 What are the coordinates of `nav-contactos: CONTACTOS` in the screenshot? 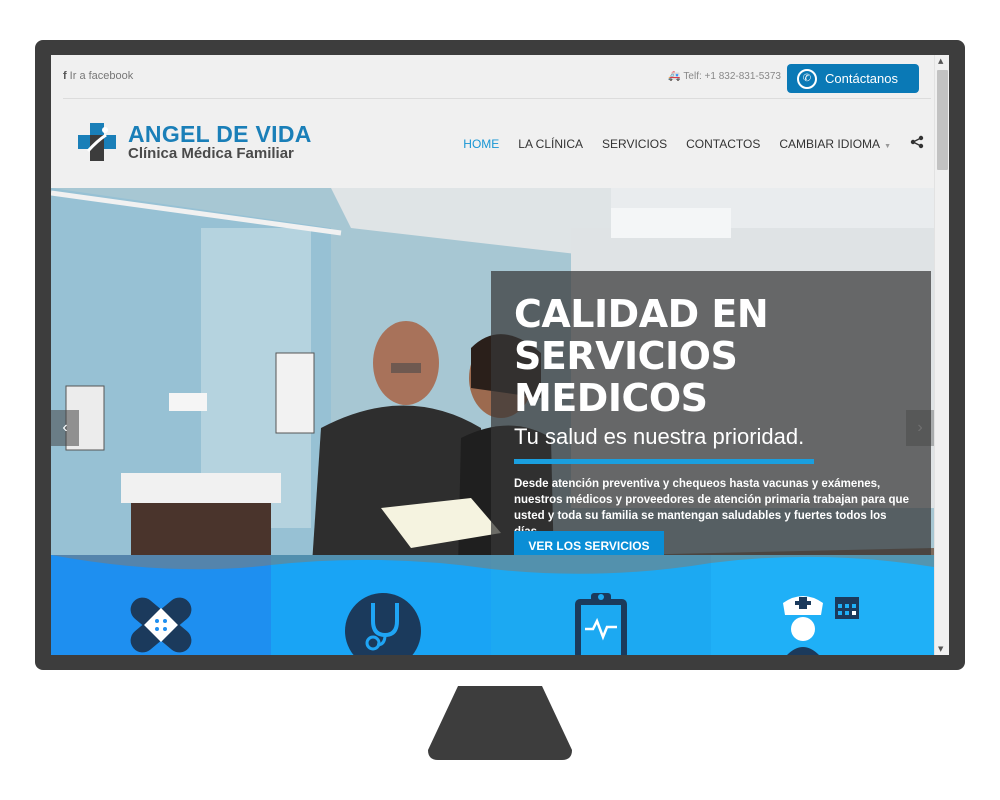 It's located at (723, 144).